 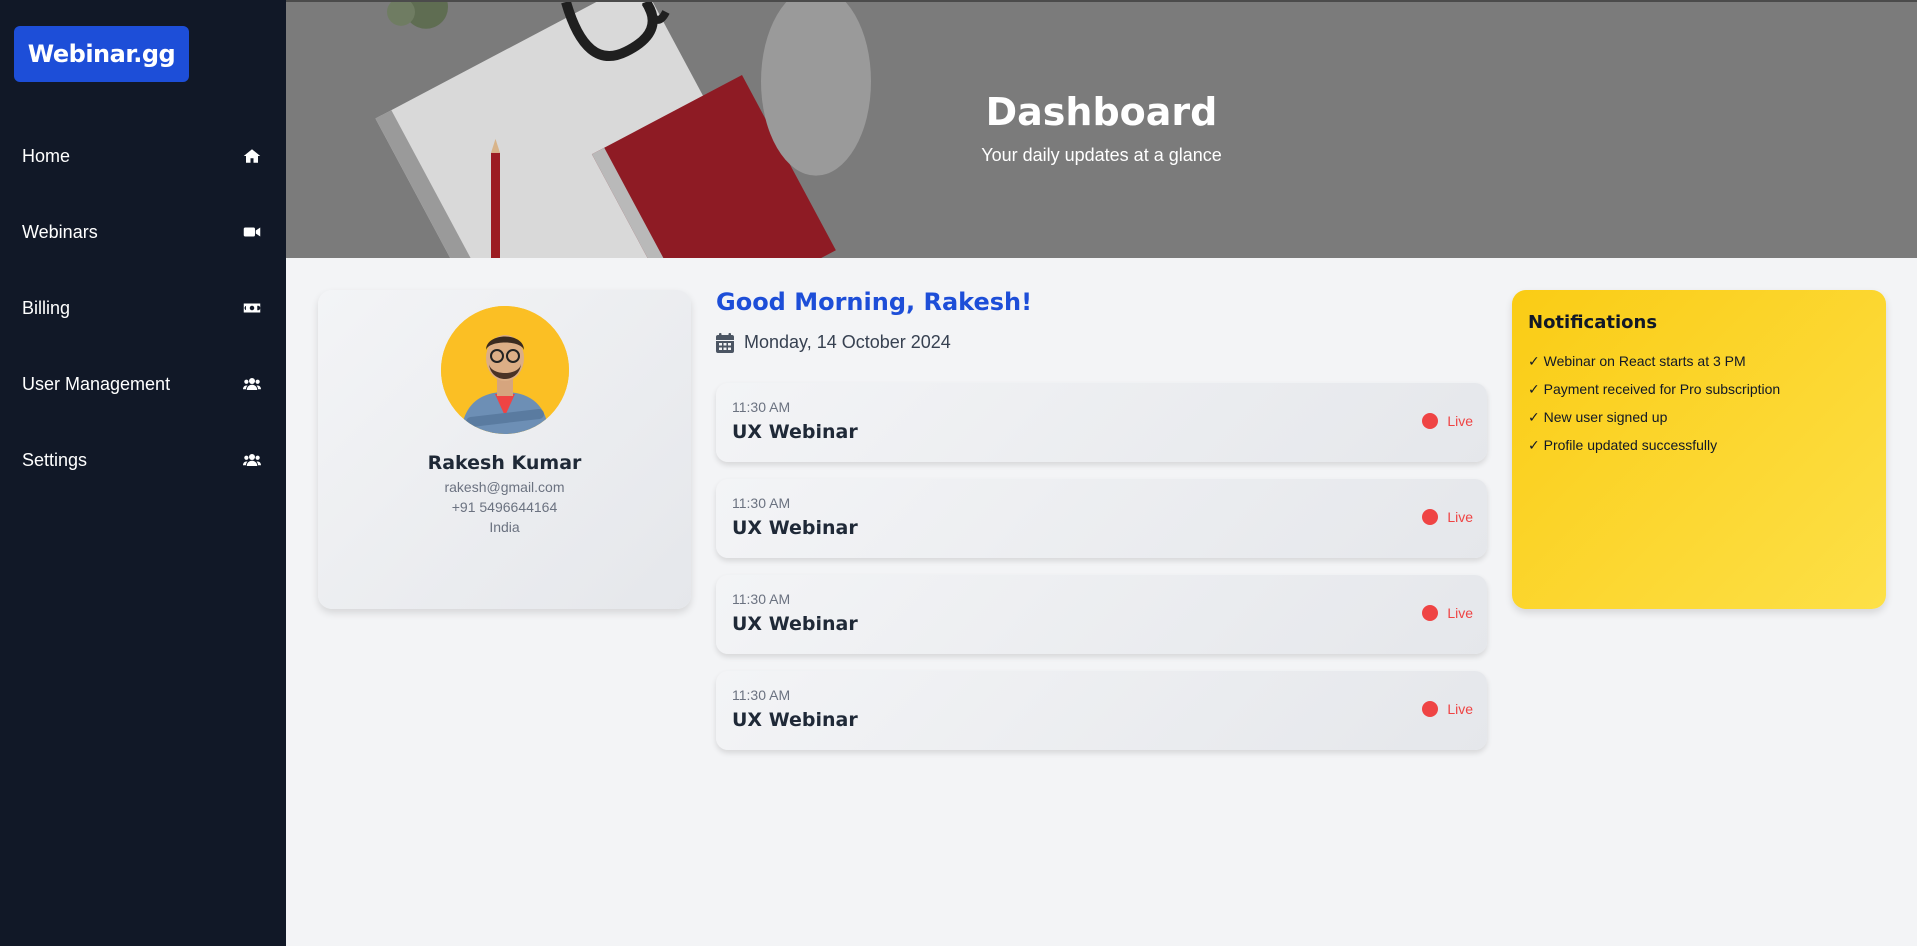 I want to click on sidebar-item-webinars: Webinars, so click(x=143, y=232).